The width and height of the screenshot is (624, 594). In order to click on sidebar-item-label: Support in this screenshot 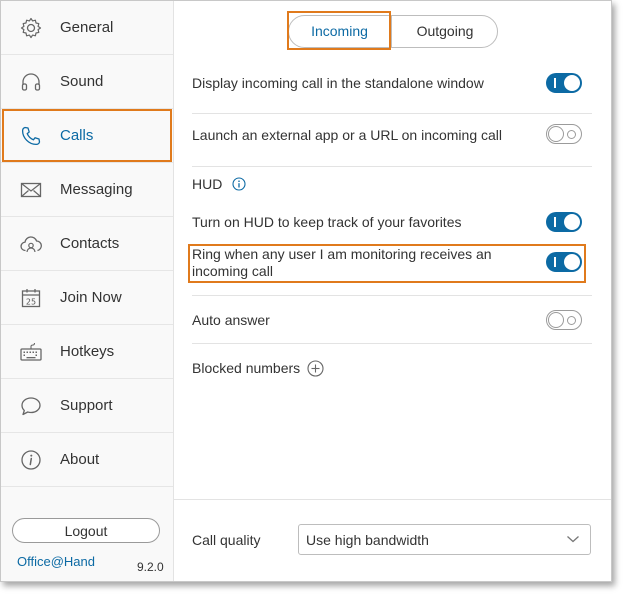, I will do `click(86, 405)`.